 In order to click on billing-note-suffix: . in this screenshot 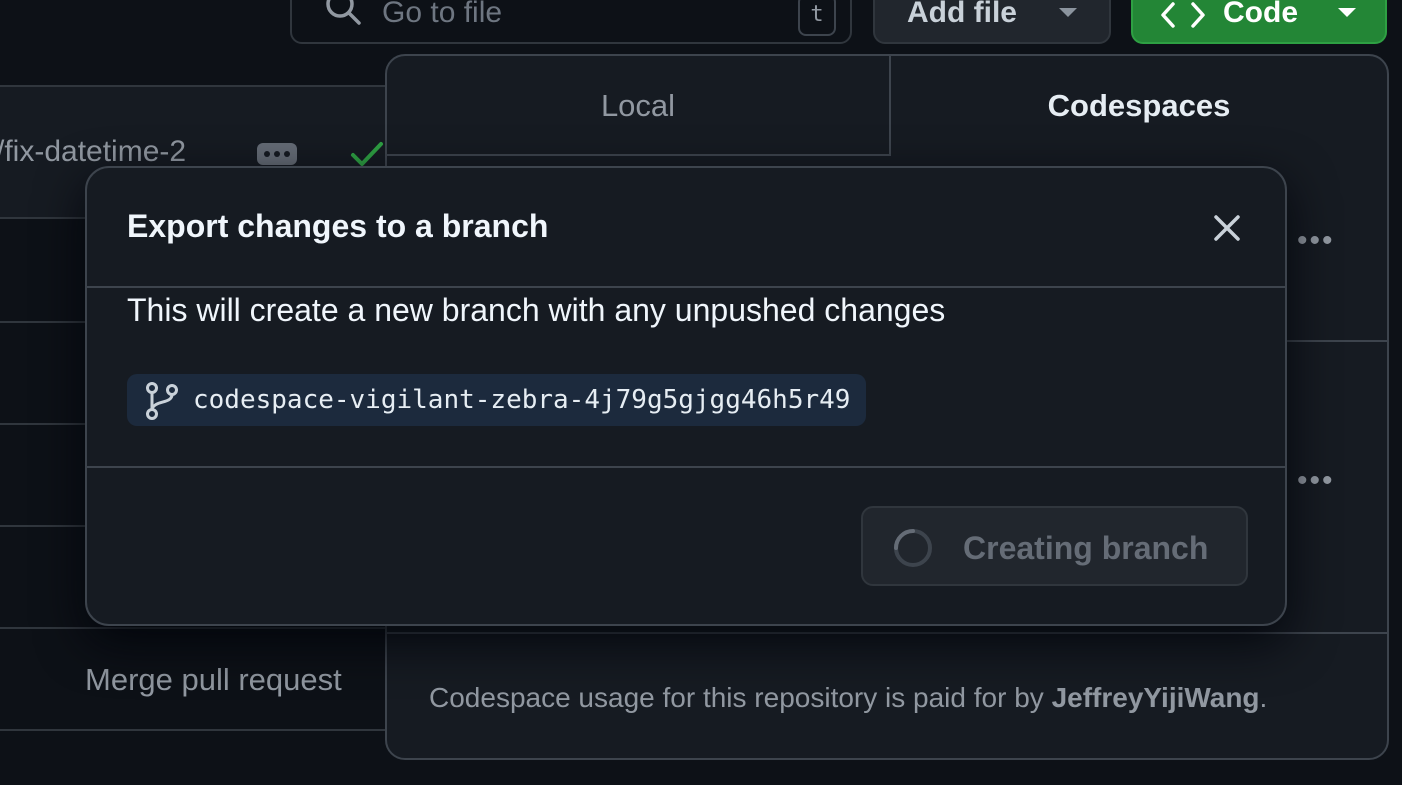, I will do `click(1263, 697)`.